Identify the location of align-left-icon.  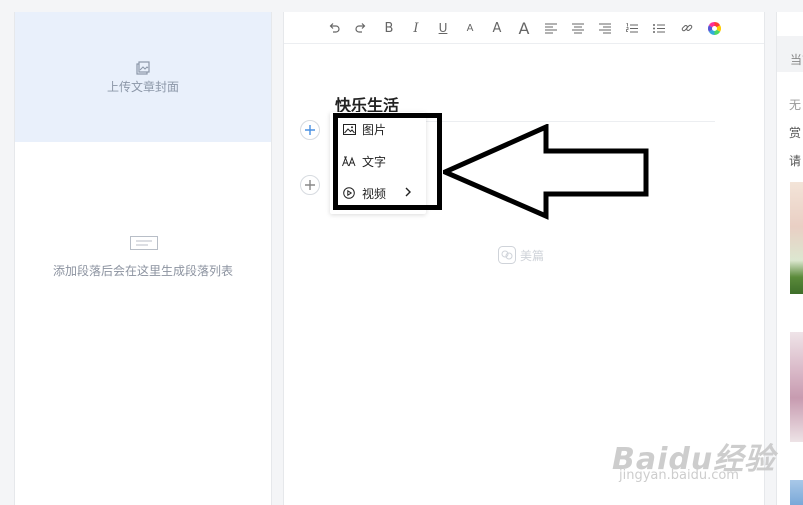
(551, 28).